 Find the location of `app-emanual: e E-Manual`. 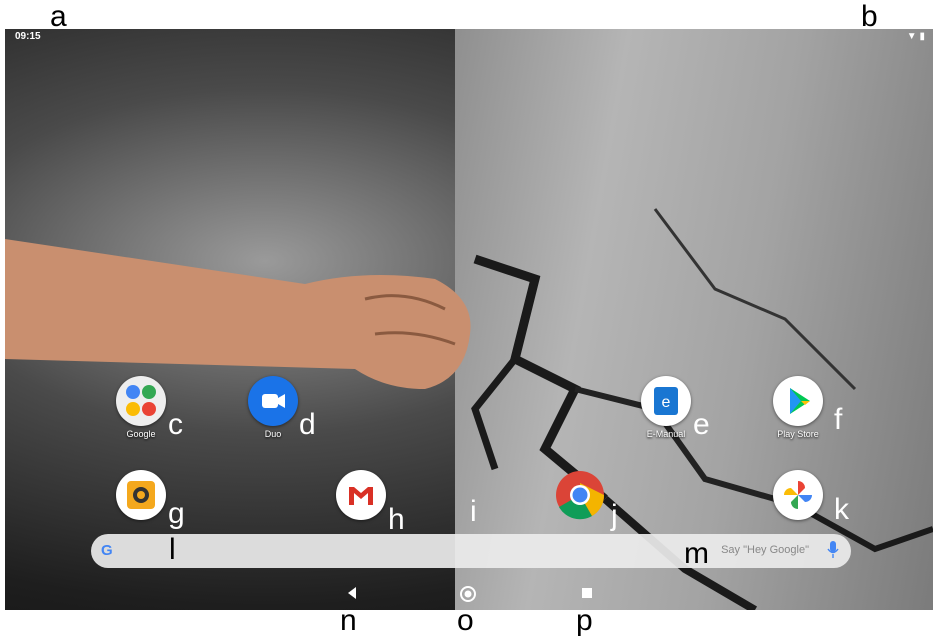

app-emanual: e E-Manual is located at coordinates (666, 407).